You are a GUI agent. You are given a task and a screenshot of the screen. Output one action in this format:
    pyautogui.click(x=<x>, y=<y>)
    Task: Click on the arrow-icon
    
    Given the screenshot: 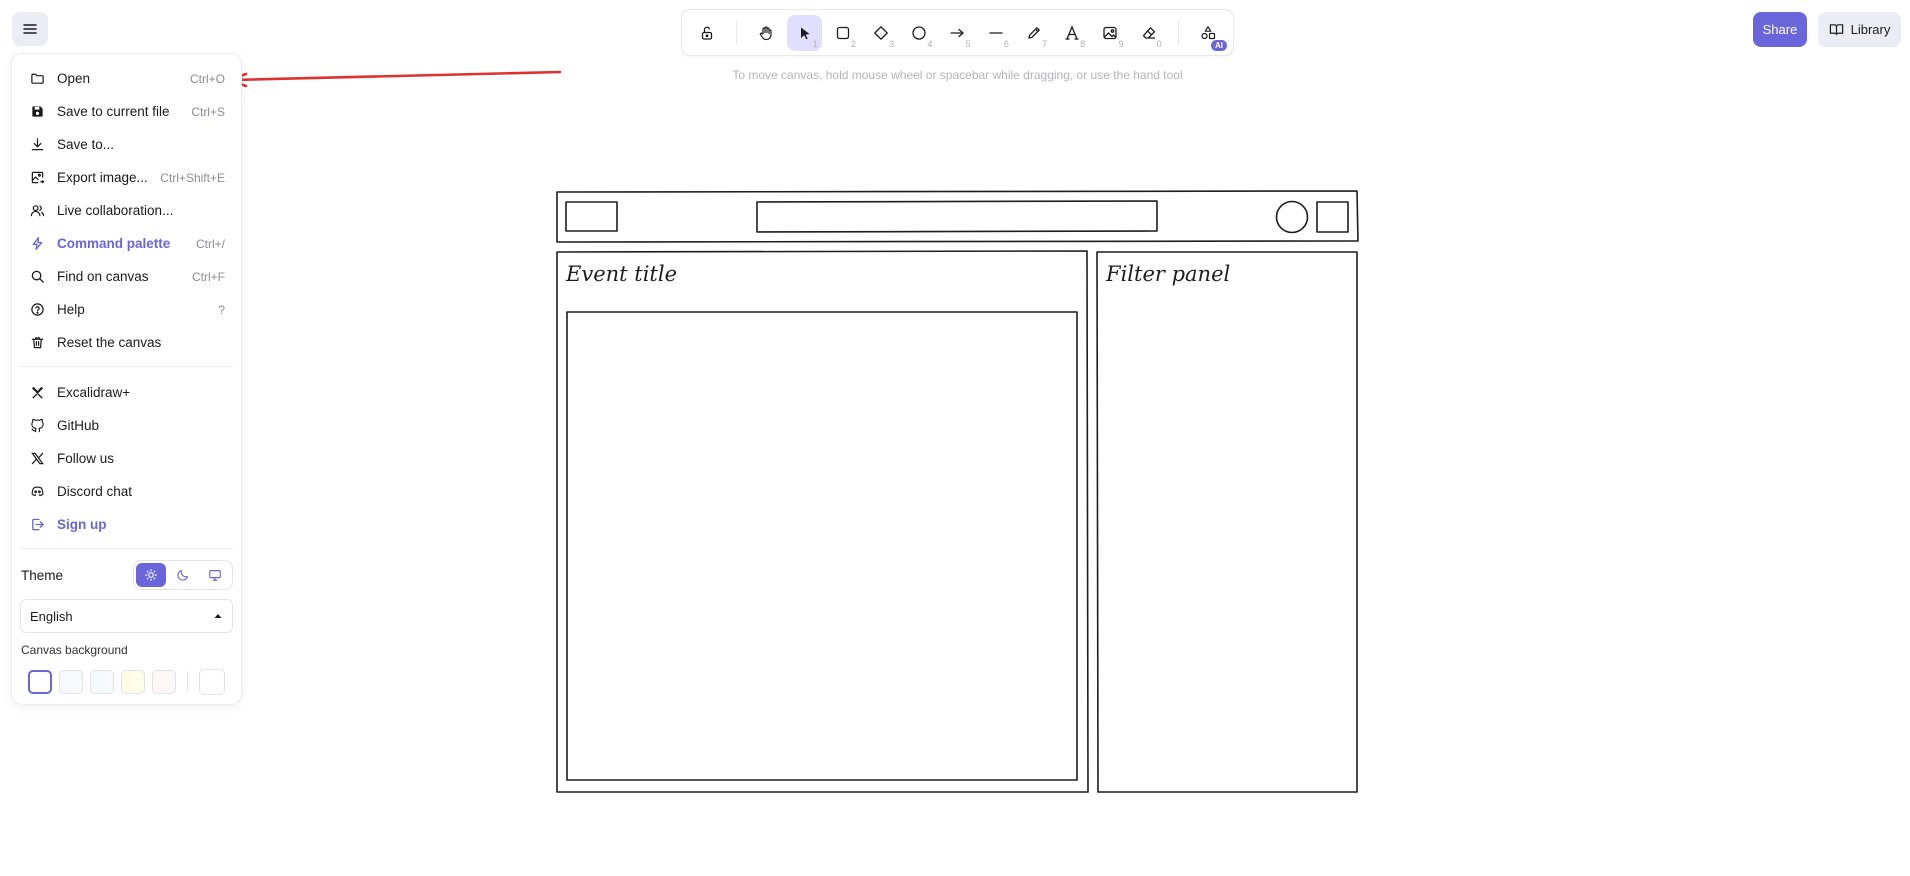 What is the action you would take?
    pyautogui.click(x=957, y=32)
    